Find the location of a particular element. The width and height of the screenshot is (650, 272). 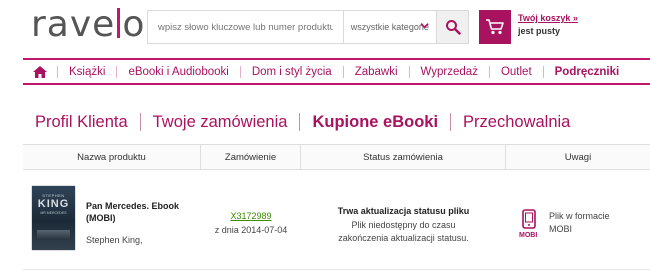

order-date: z dnia 2014-07-04 is located at coordinates (251, 230).